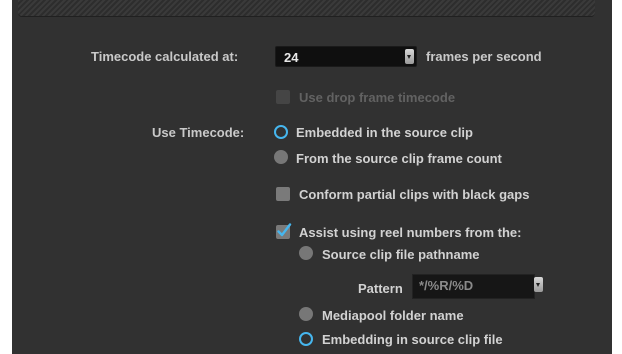  What do you see at coordinates (401, 254) in the screenshot?
I see `radio-source-pathname-label: Source clip file pathname` at bounding box center [401, 254].